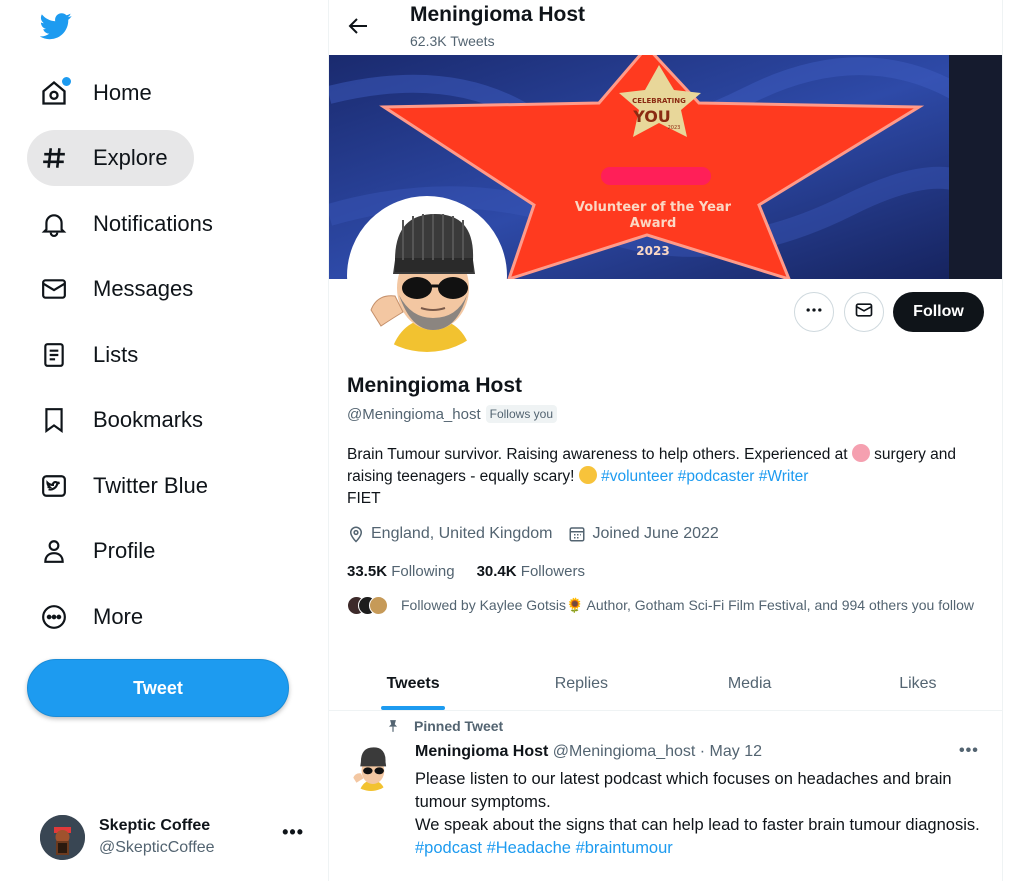 Image resolution: width=1011 pixels, height=881 pixels. What do you see at coordinates (371, 767) in the screenshot?
I see `tweet-avatar` at bounding box center [371, 767].